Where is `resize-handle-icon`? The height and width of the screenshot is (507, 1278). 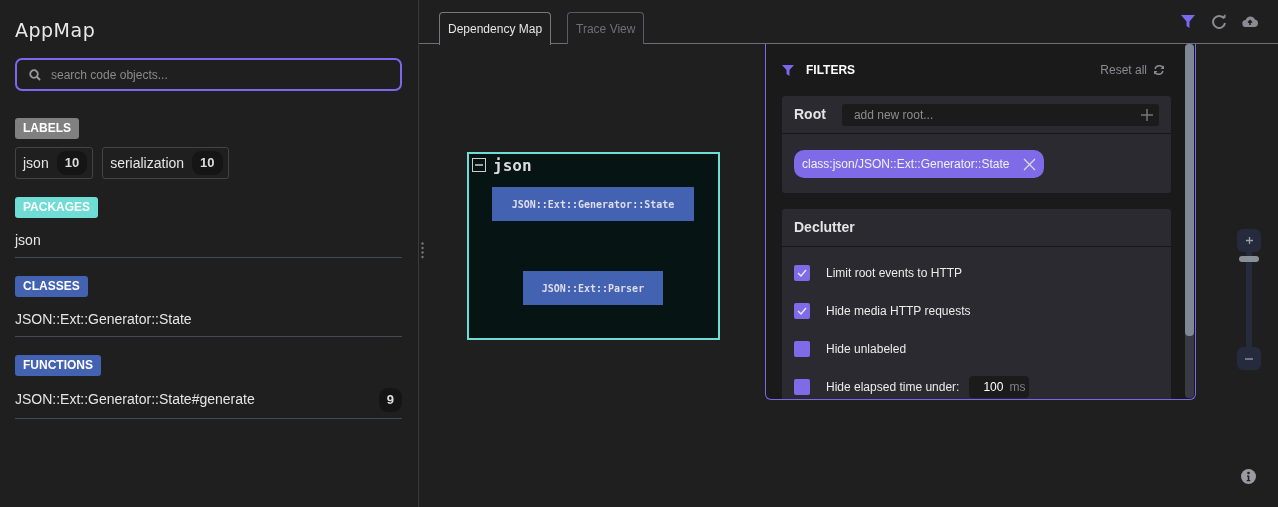
resize-handle-icon is located at coordinates (422, 250).